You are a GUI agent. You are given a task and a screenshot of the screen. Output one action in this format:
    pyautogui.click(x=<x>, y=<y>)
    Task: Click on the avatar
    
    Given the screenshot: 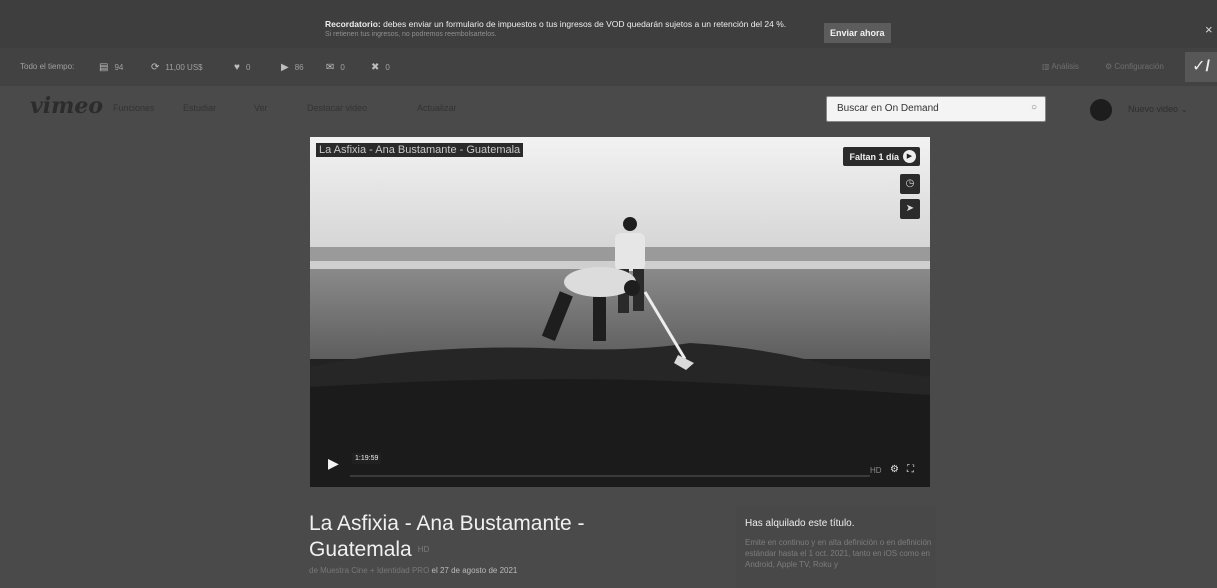 What is the action you would take?
    pyautogui.click(x=1101, y=110)
    